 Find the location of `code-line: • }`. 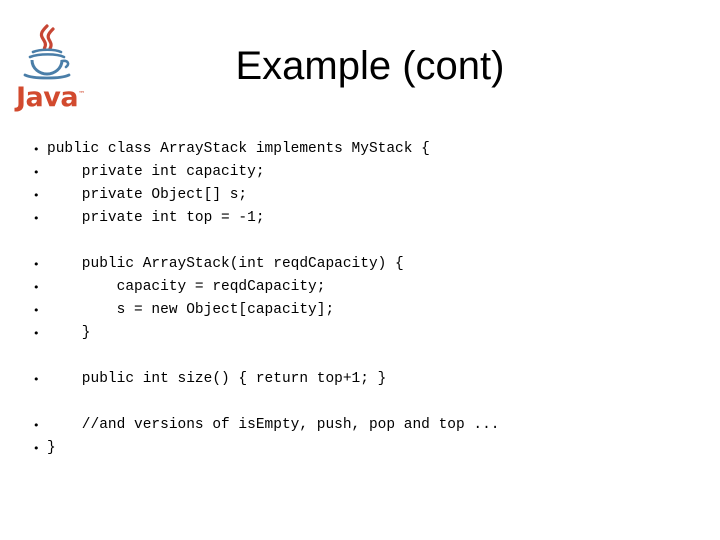

code-line: • } is located at coordinates (360, 333).